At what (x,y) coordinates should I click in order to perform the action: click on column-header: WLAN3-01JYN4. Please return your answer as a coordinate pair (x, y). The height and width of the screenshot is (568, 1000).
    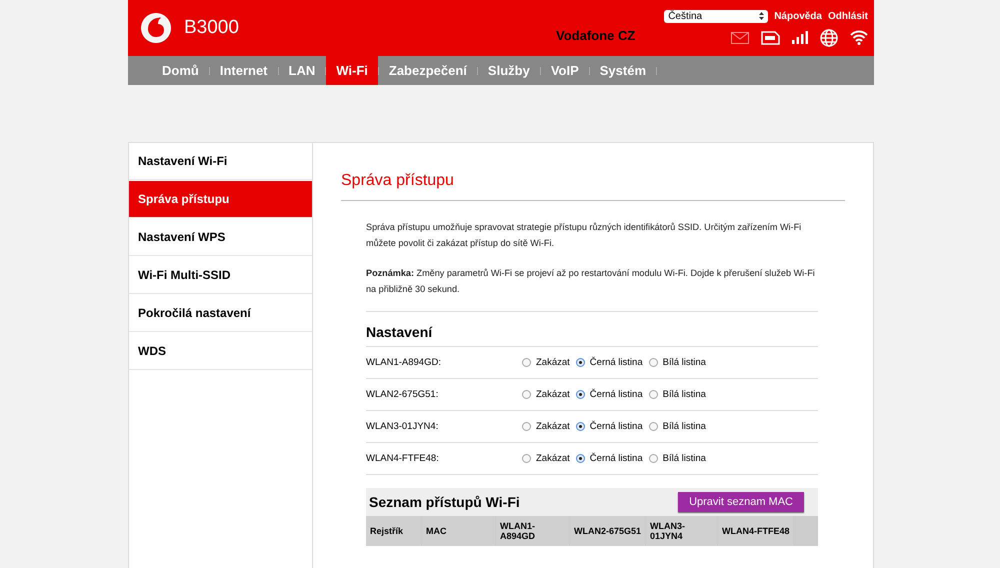
    Looking at the image, I should click on (681, 531).